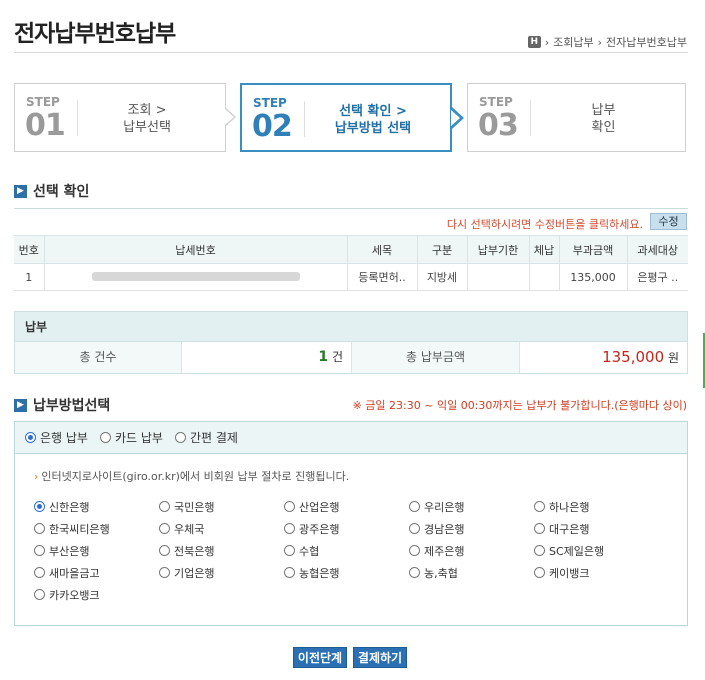  Describe the element at coordinates (657, 249) in the screenshot. I see `column-header: 과세대상` at that location.